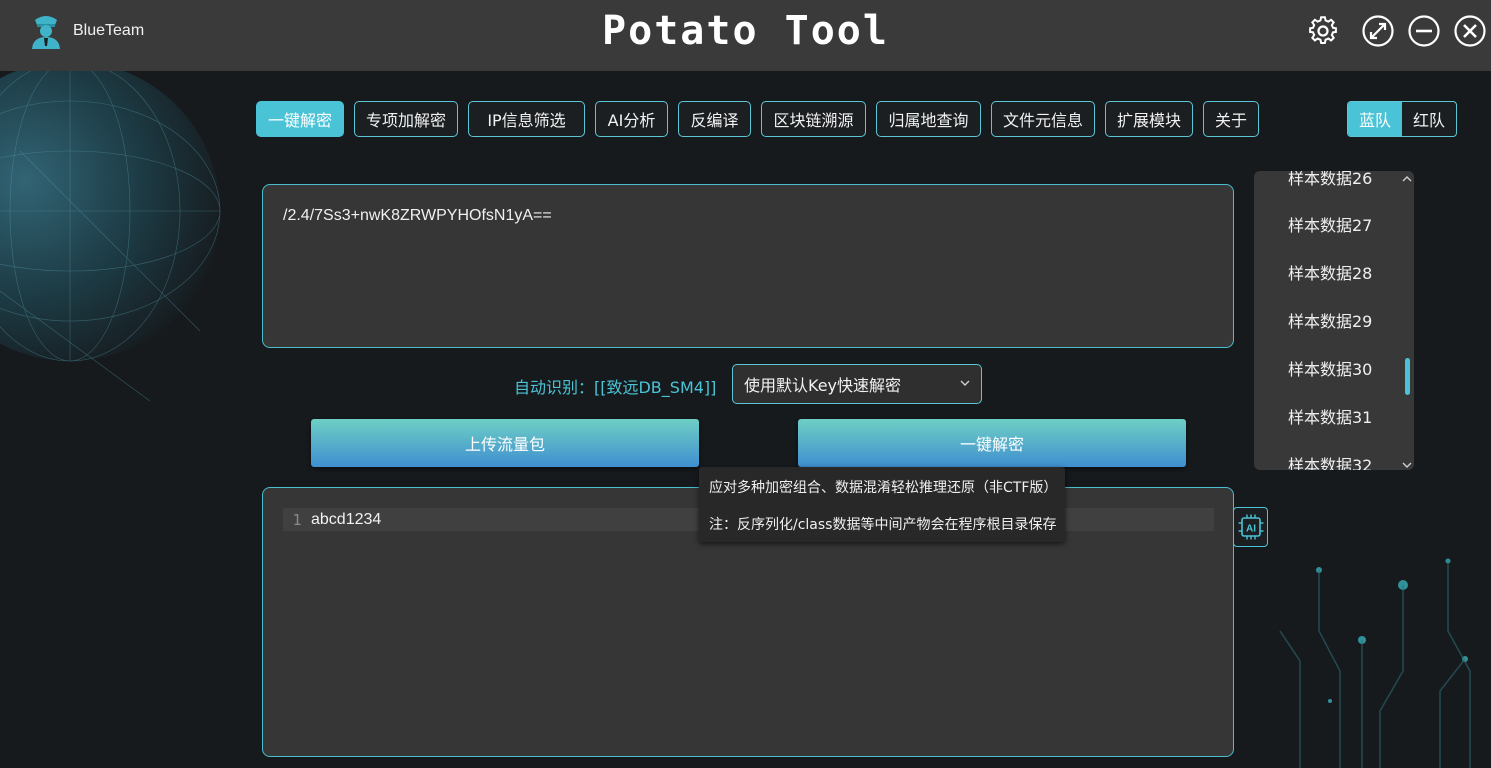 The image size is (1491, 768). Describe the element at coordinates (1330, 180) in the screenshot. I see `sample-item: 样本数据26` at that location.